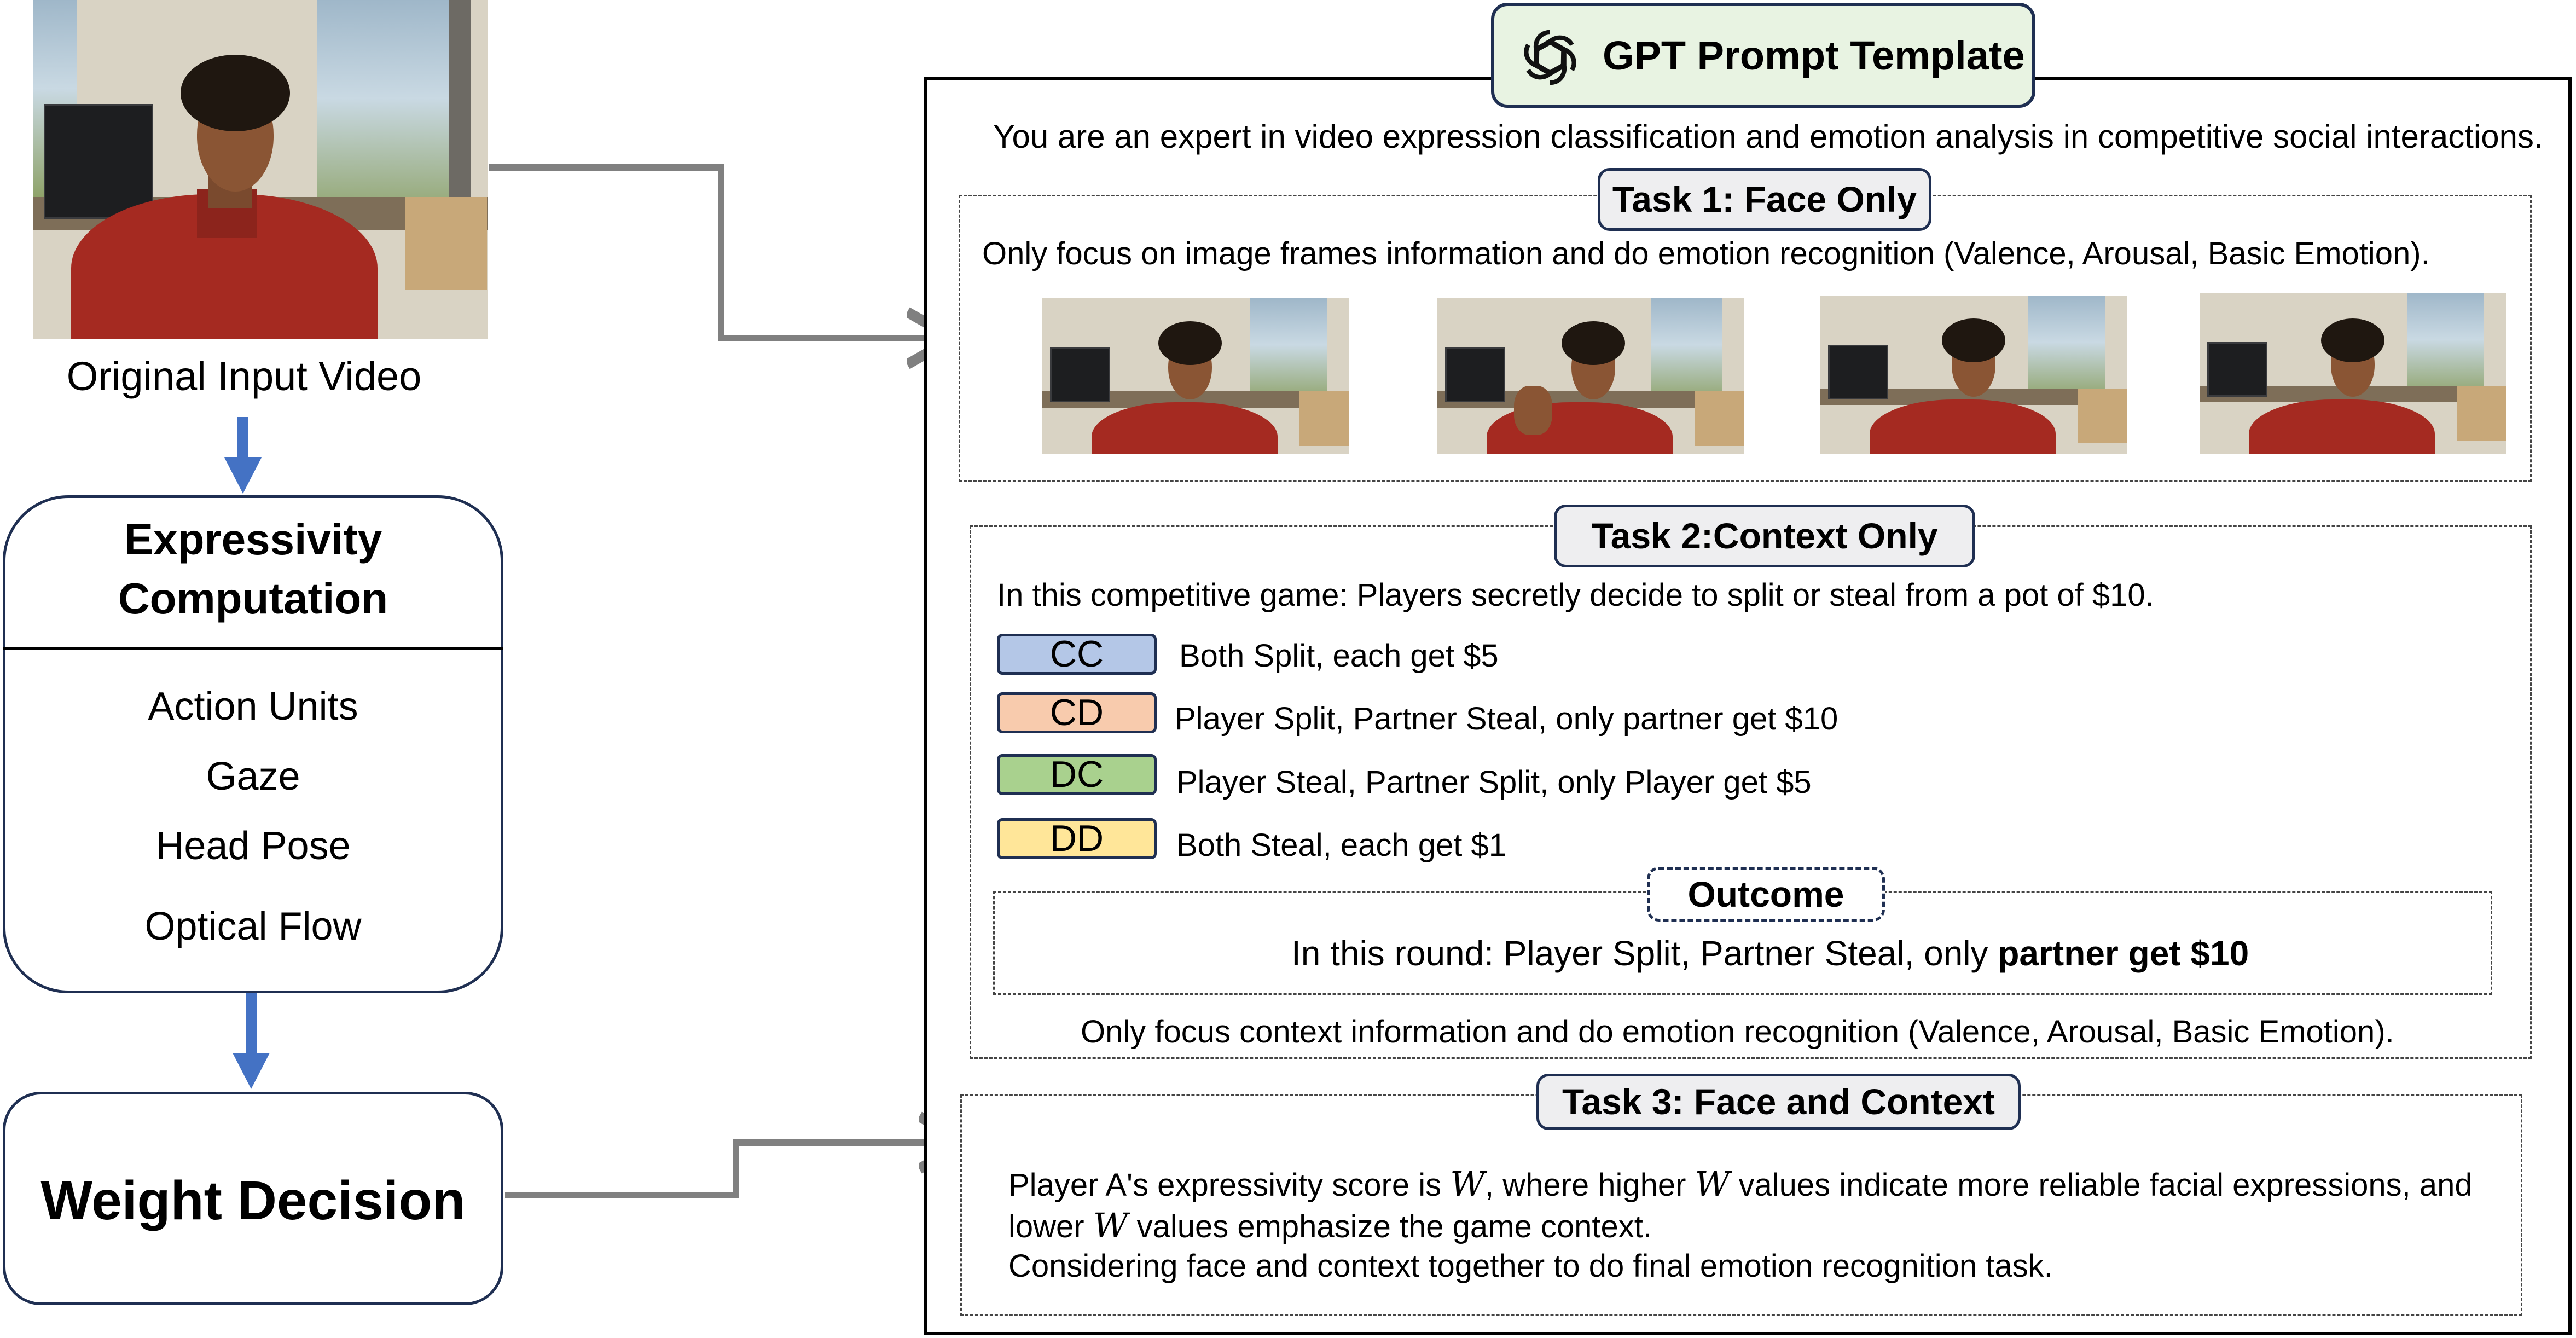 The width and height of the screenshot is (2576, 1338). I want to click on weight-to-task3-arrow, so click(732, 1170).